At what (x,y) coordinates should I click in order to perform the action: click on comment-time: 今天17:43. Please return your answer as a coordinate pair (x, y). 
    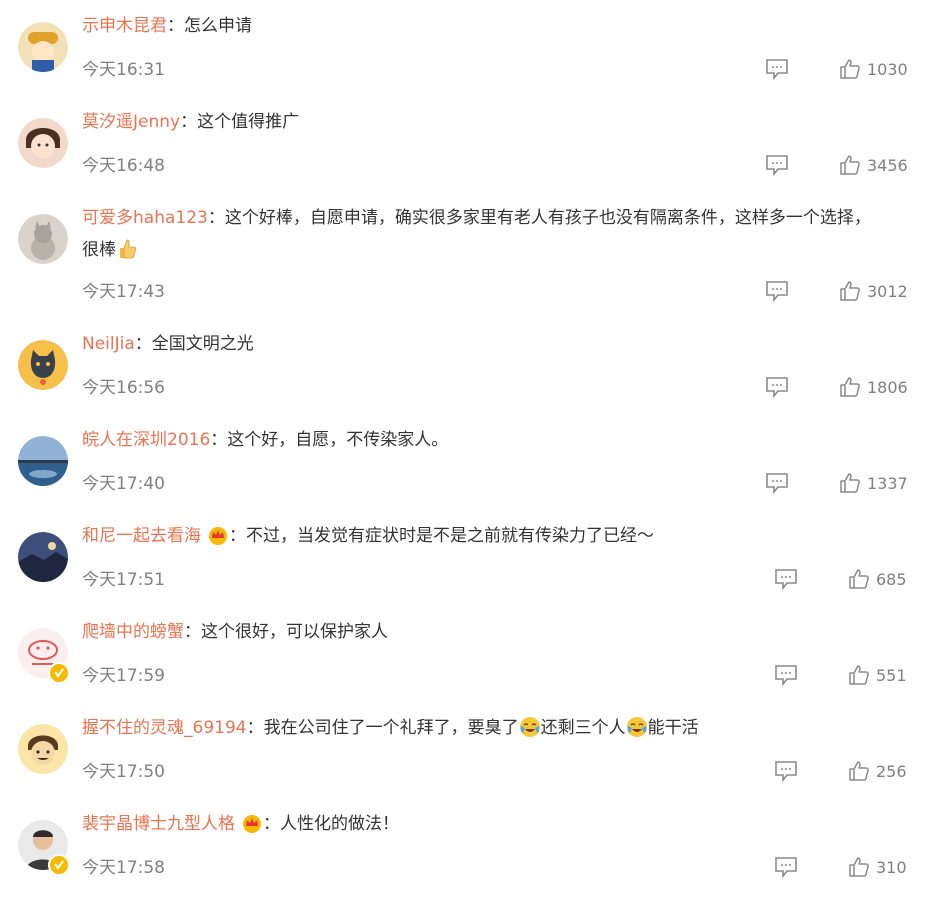
    Looking at the image, I should click on (123, 292).